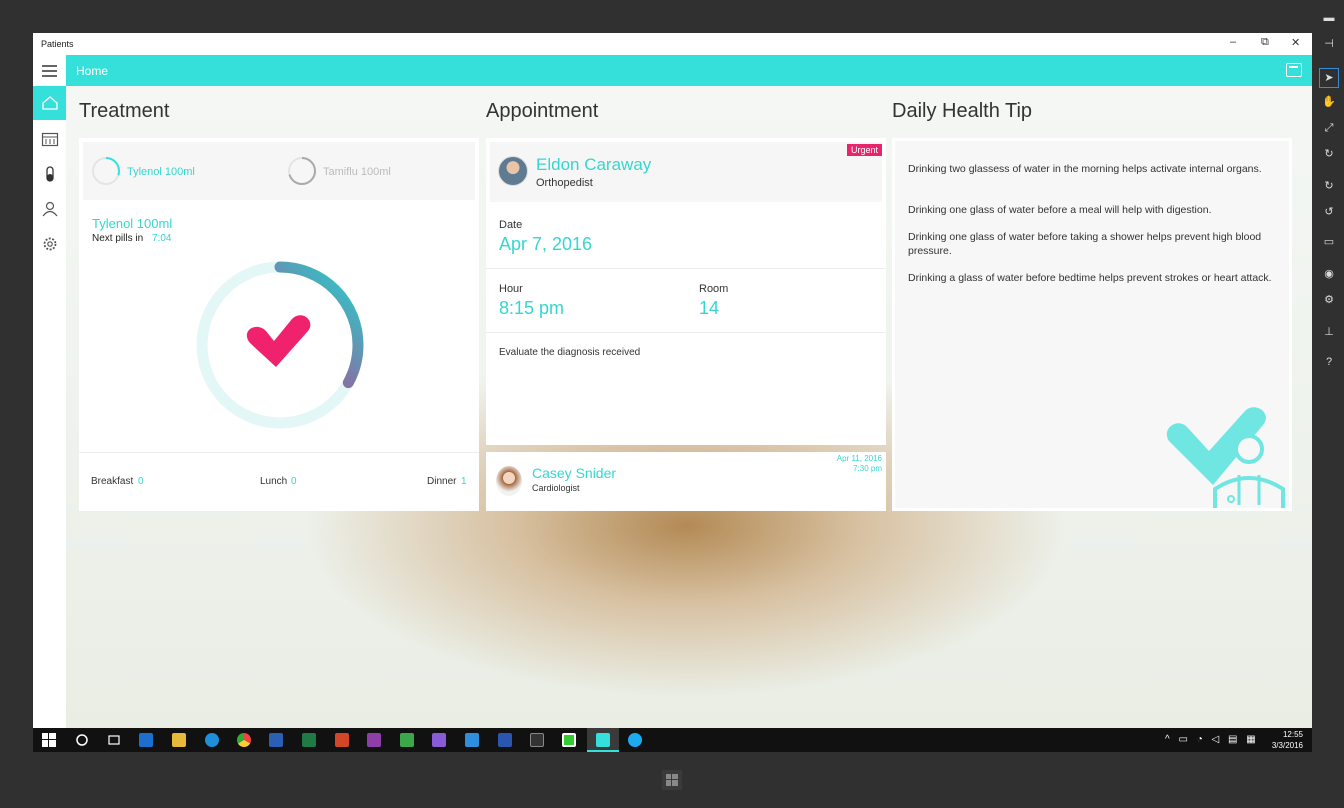 The image size is (1344, 808). I want to click on cortana-icon, so click(82, 740).